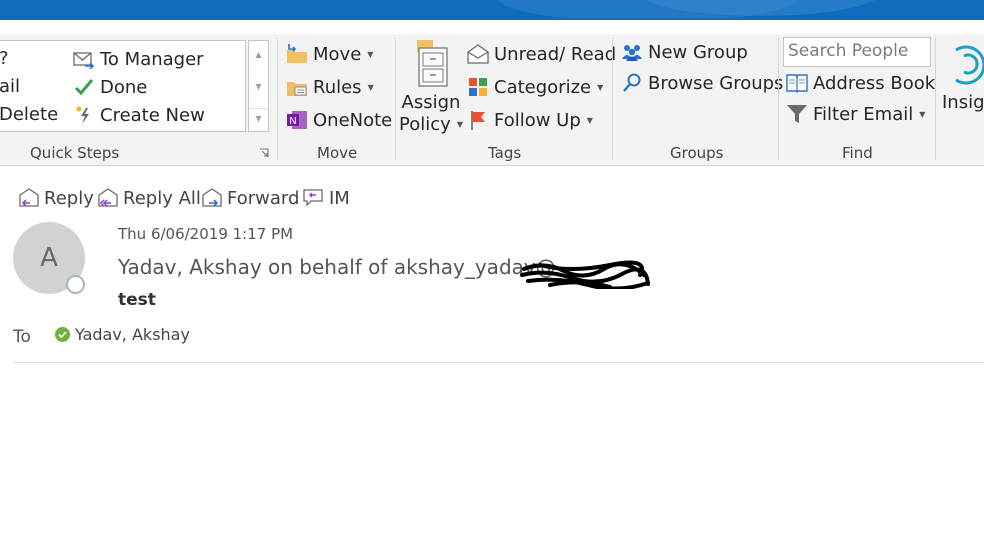 This screenshot has width=984, height=536. Describe the element at coordinates (967, 64) in the screenshot. I see `insights-icon` at that location.